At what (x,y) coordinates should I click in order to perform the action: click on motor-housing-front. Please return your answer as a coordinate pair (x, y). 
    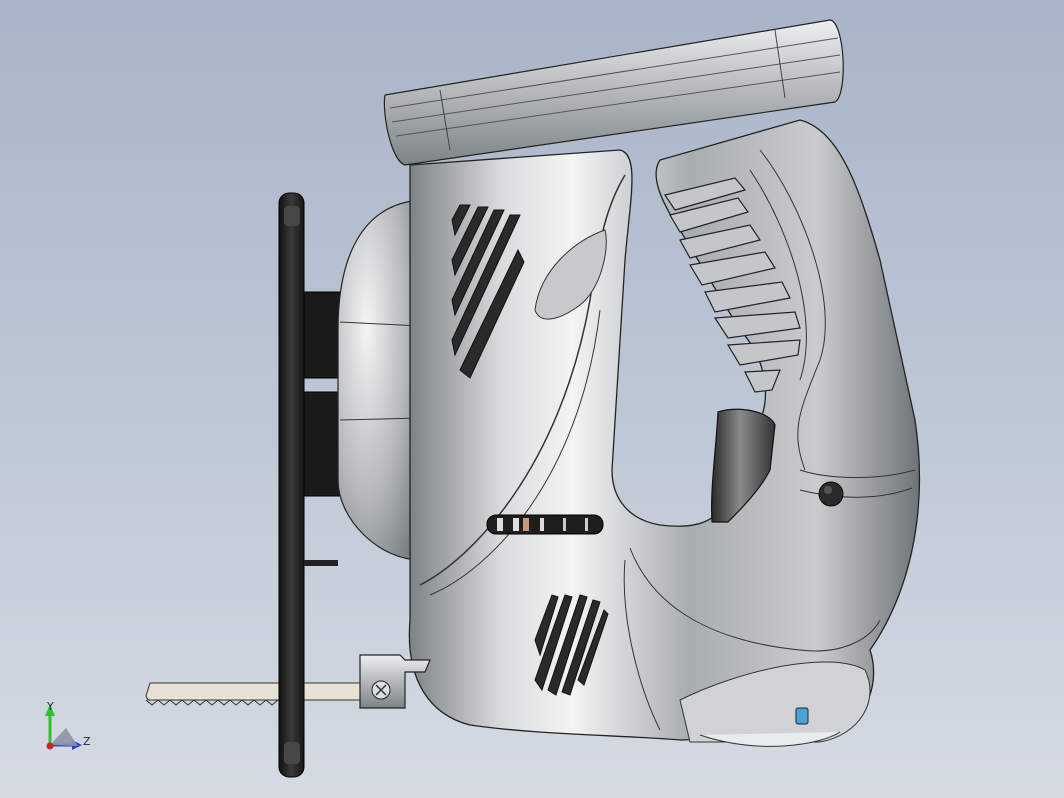
    Looking at the image, I should click on (379, 380).